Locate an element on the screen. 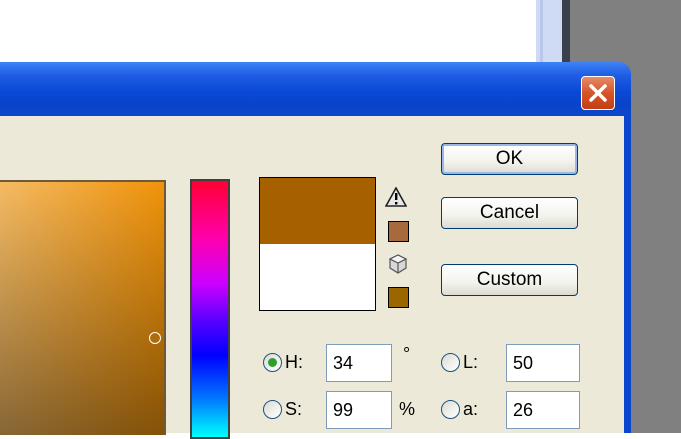 Image resolution: width=681 pixels, height=439 pixels. ok-button: OK is located at coordinates (509, 159).